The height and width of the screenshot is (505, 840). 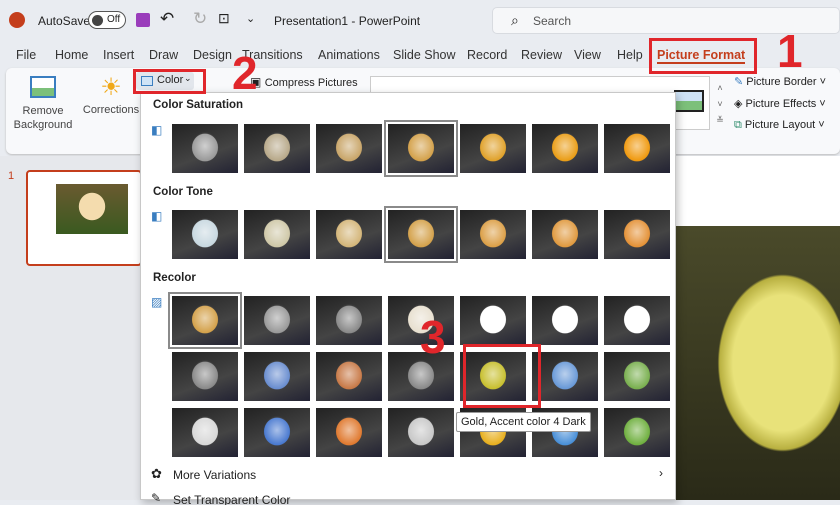 I want to click on tab-design: Design, so click(x=212, y=55).